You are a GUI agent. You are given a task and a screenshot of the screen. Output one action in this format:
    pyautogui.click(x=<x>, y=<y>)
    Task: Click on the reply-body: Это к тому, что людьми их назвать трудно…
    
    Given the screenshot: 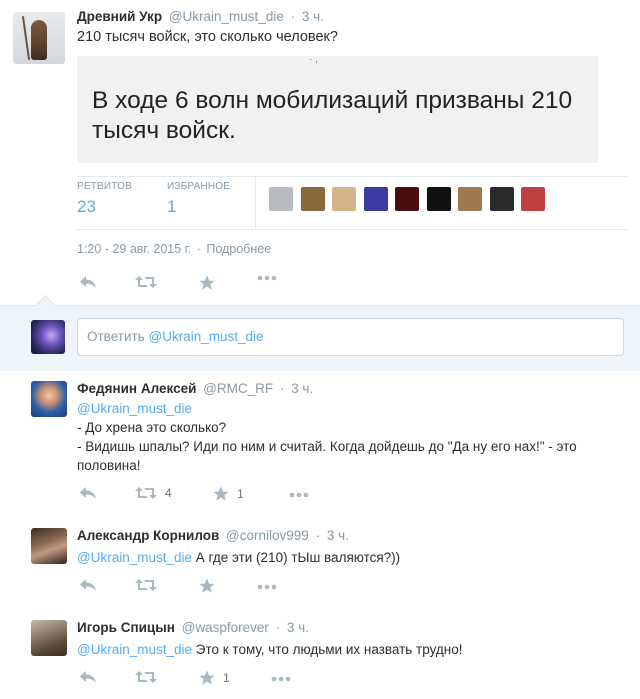 What is the action you would take?
    pyautogui.click(x=329, y=649)
    